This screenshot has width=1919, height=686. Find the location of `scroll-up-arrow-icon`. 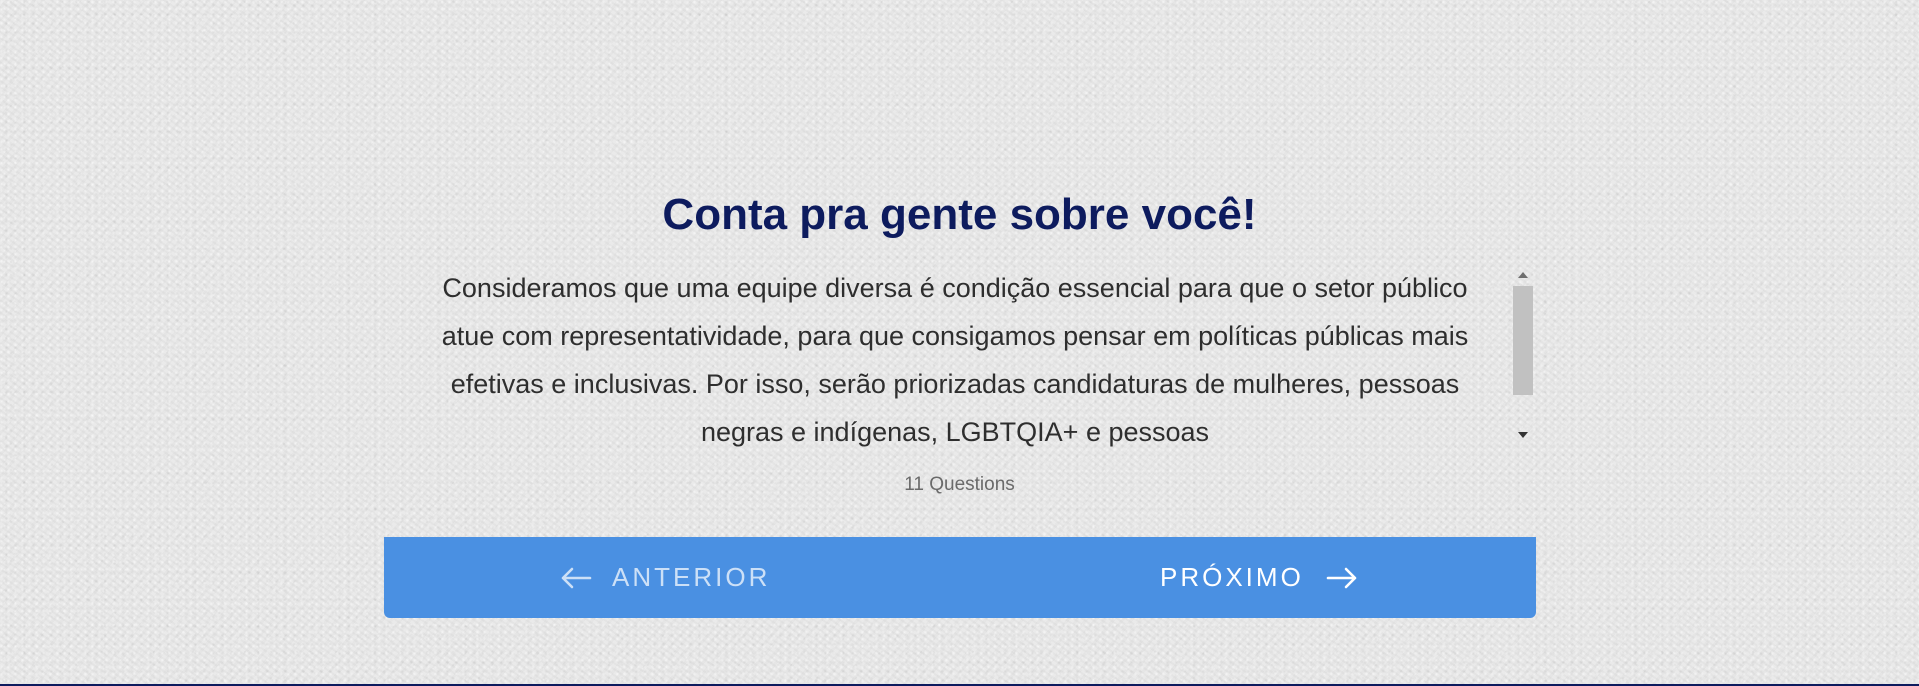

scroll-up-arrow-icon is located at coordinates (1523, 275).